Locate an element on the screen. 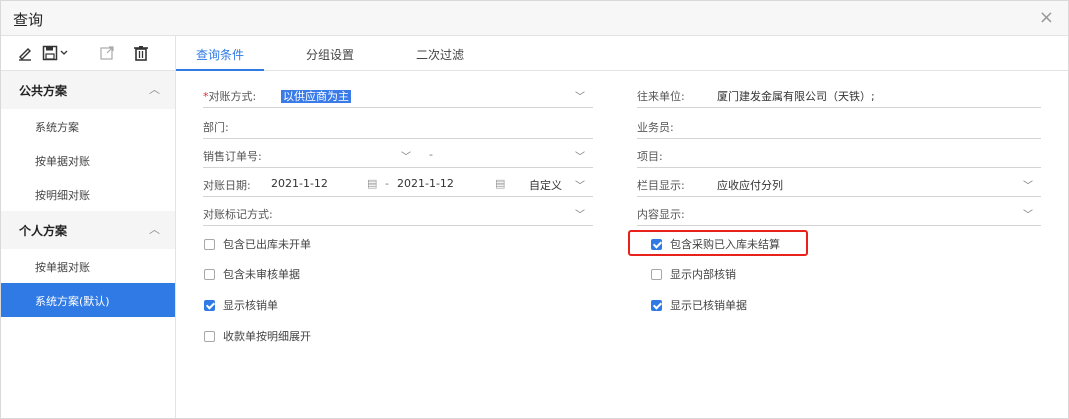  date-from-value: 2021-1-12 is located at coordinates (299, 183).